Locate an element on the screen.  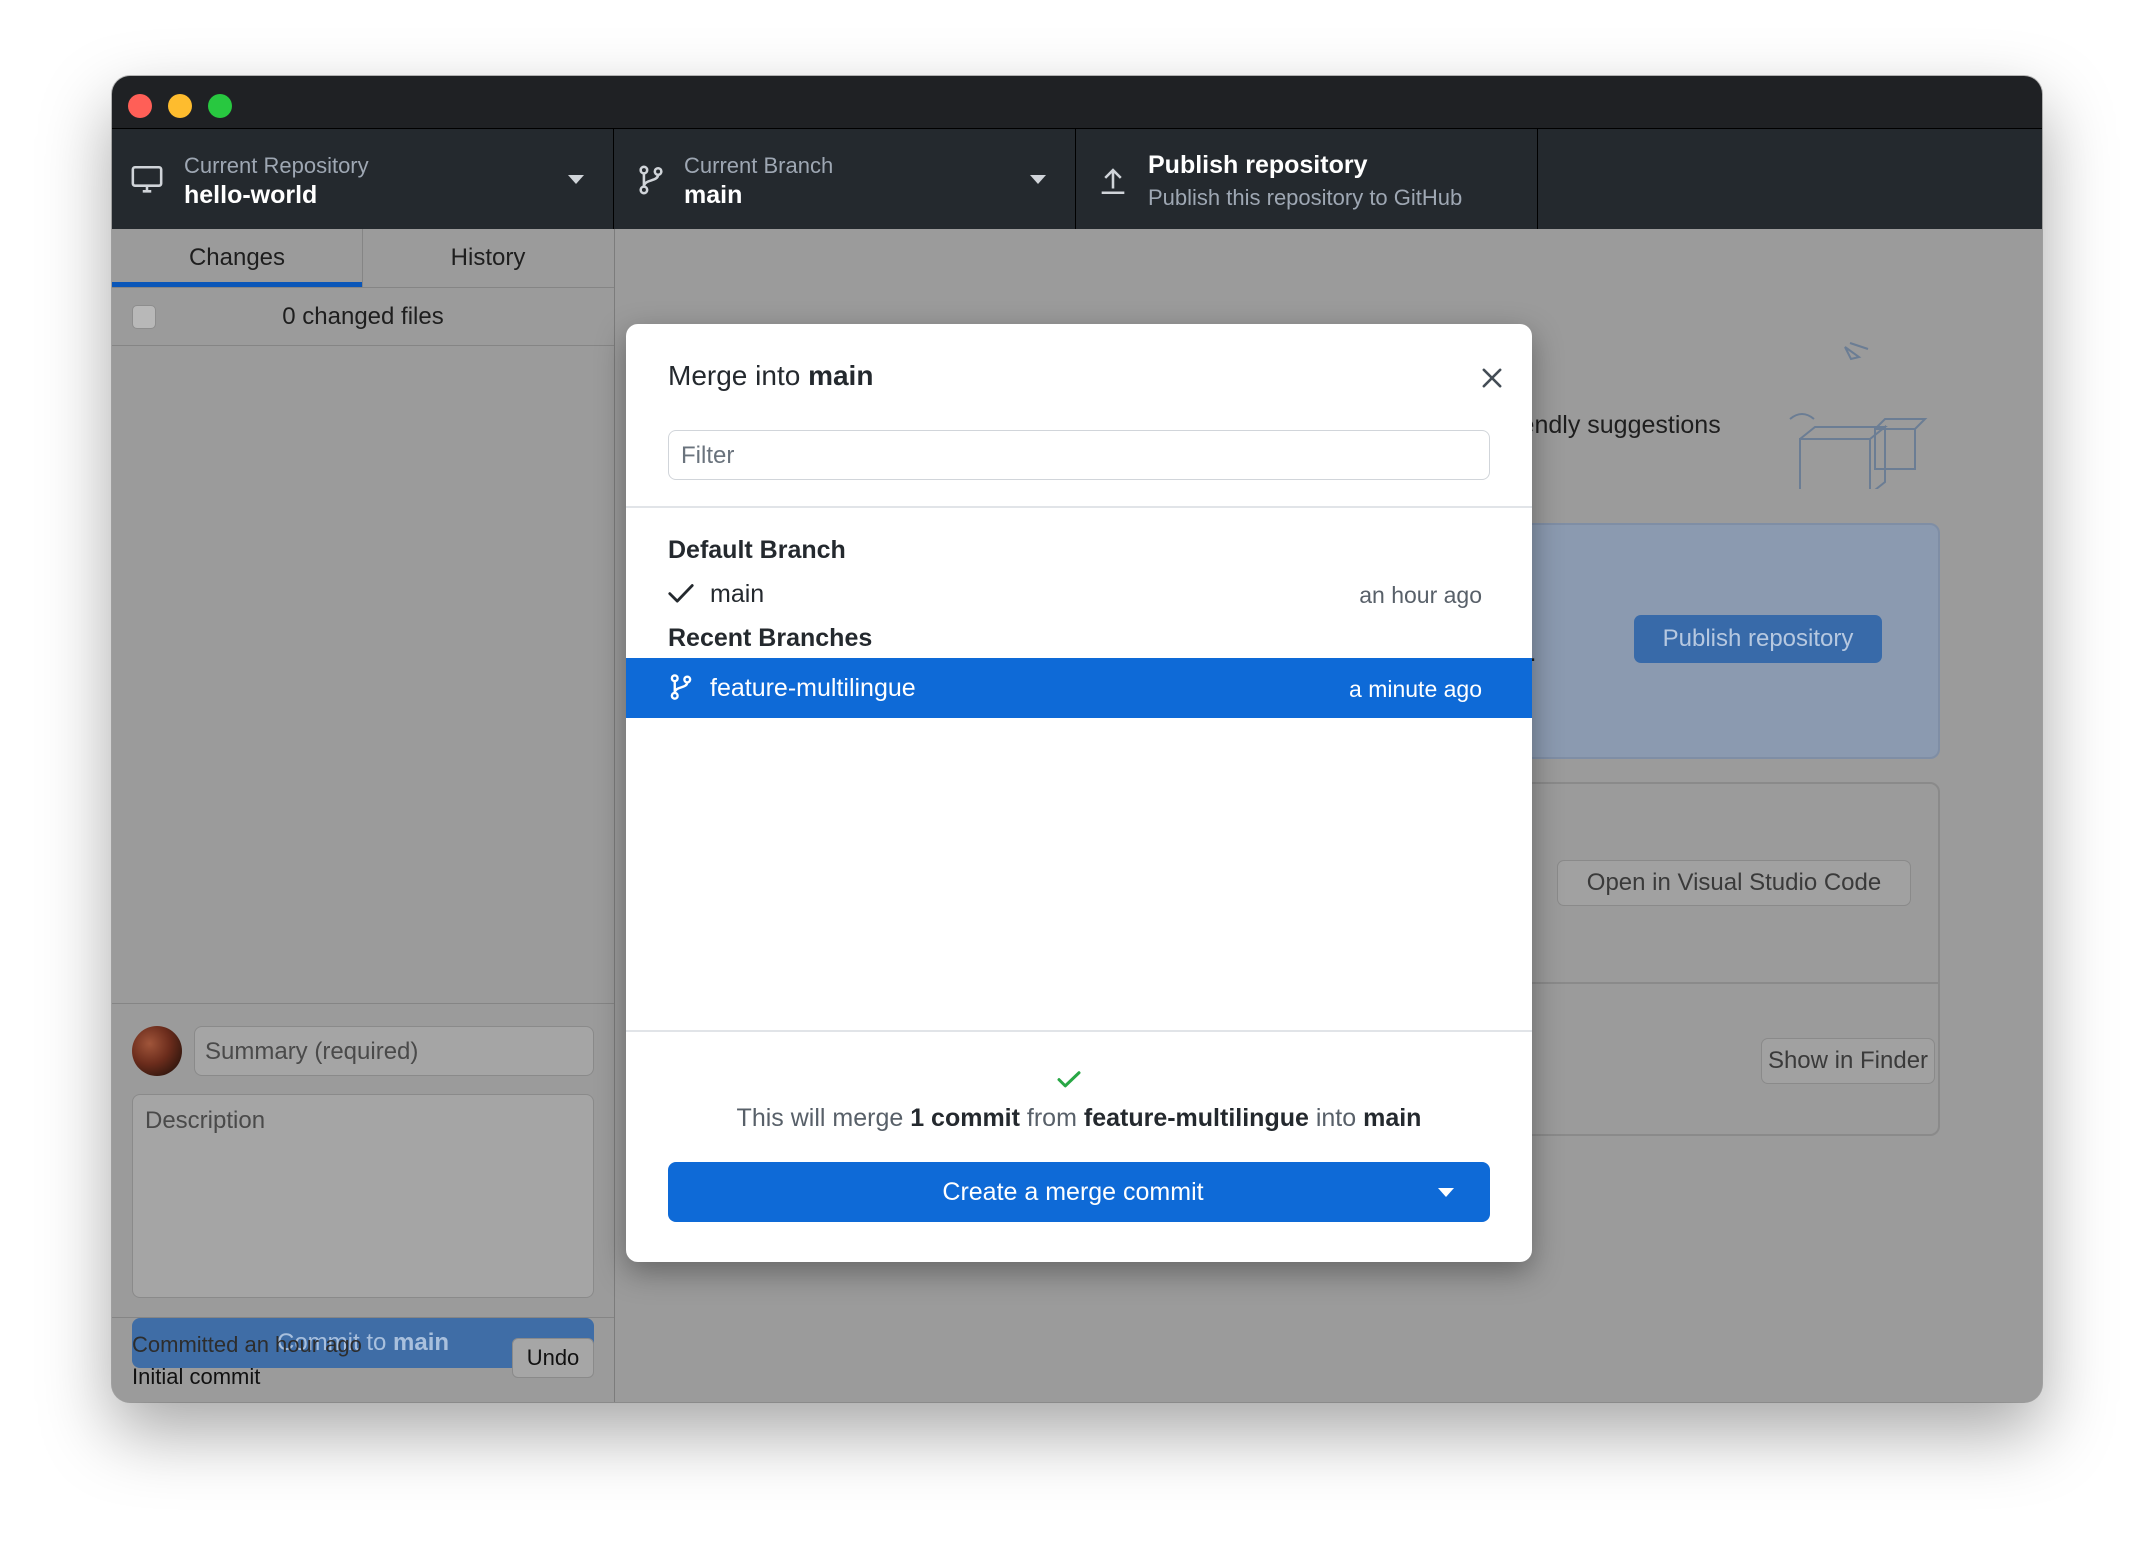
publish-repository-button: Publish repository is located at coordinates (1758, 639).